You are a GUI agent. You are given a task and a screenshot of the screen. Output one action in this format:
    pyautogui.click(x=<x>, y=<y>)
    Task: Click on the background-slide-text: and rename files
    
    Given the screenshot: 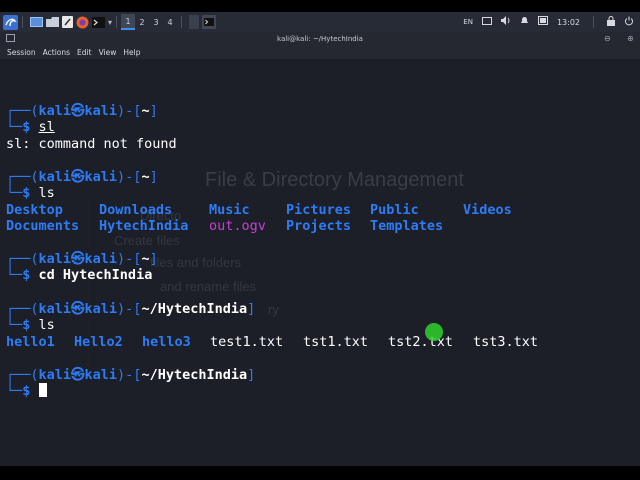 What is the action you would take?
    pyautogui.click(x=208, y=286)
    